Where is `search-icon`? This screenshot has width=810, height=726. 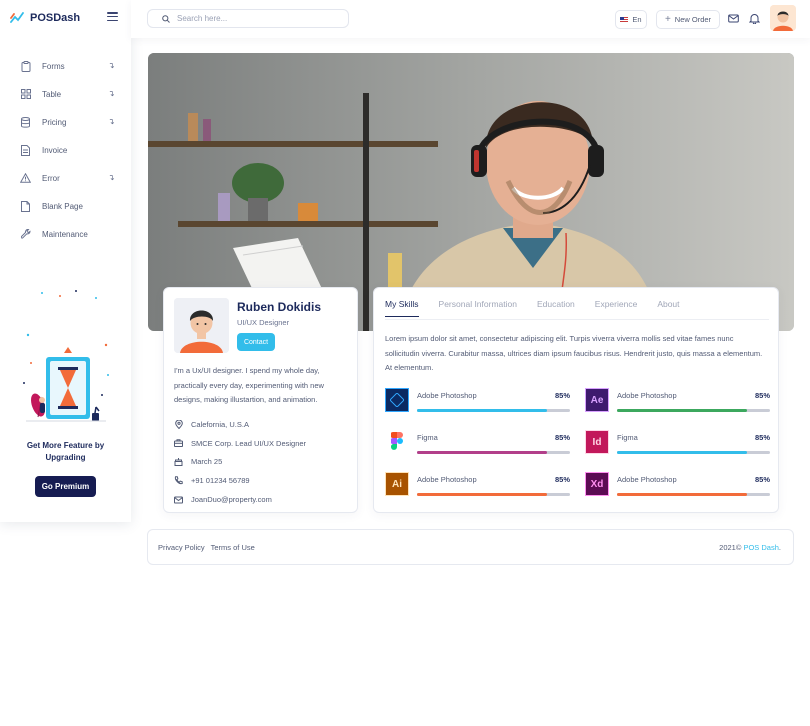 search-icon is located at coordinates (166, 18).